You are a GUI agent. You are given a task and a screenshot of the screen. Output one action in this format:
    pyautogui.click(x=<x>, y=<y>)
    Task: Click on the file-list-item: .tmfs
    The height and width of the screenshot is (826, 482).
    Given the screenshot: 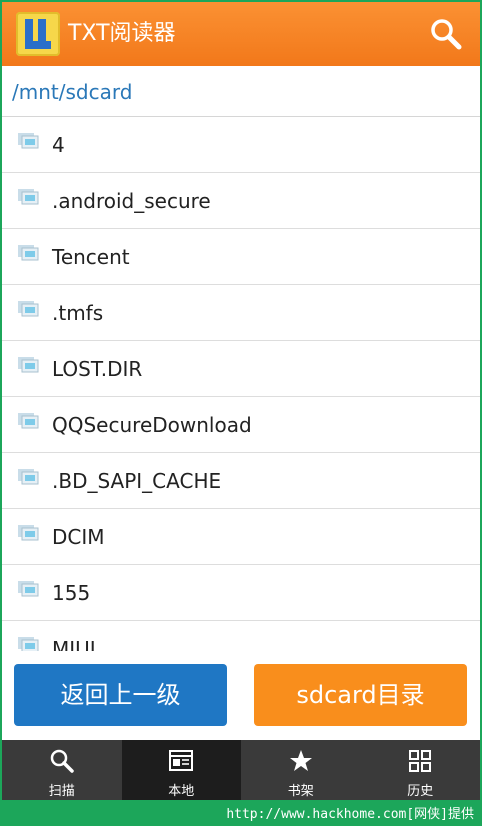 What is the action you would take?
    pyautogui.click(x=241, y=313)
    